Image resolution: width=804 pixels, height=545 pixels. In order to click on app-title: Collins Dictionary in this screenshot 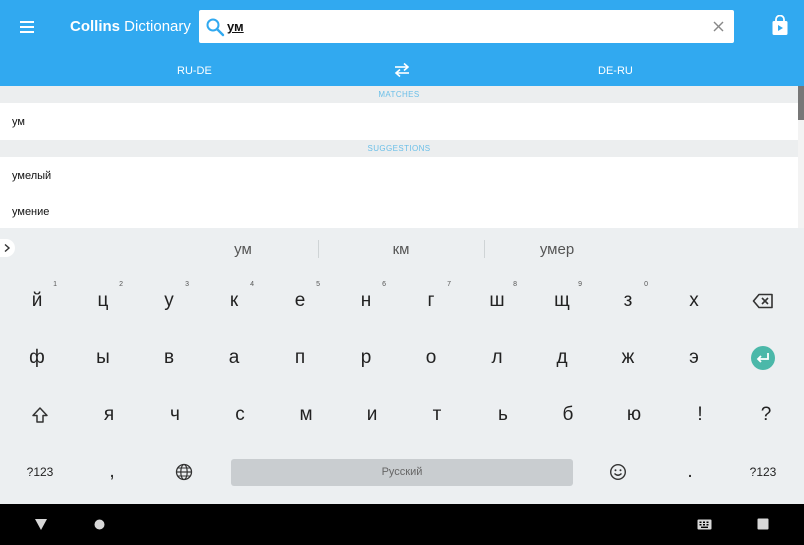, I will do `click(130, 27)`.